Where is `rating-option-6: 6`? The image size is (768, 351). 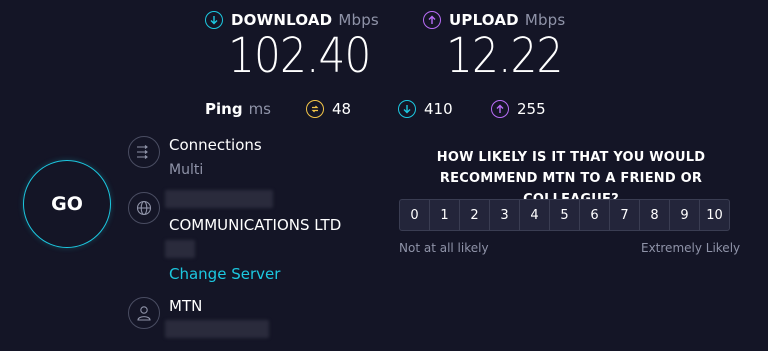 rating-option-6: 6 is located at coordinates (594, 215).